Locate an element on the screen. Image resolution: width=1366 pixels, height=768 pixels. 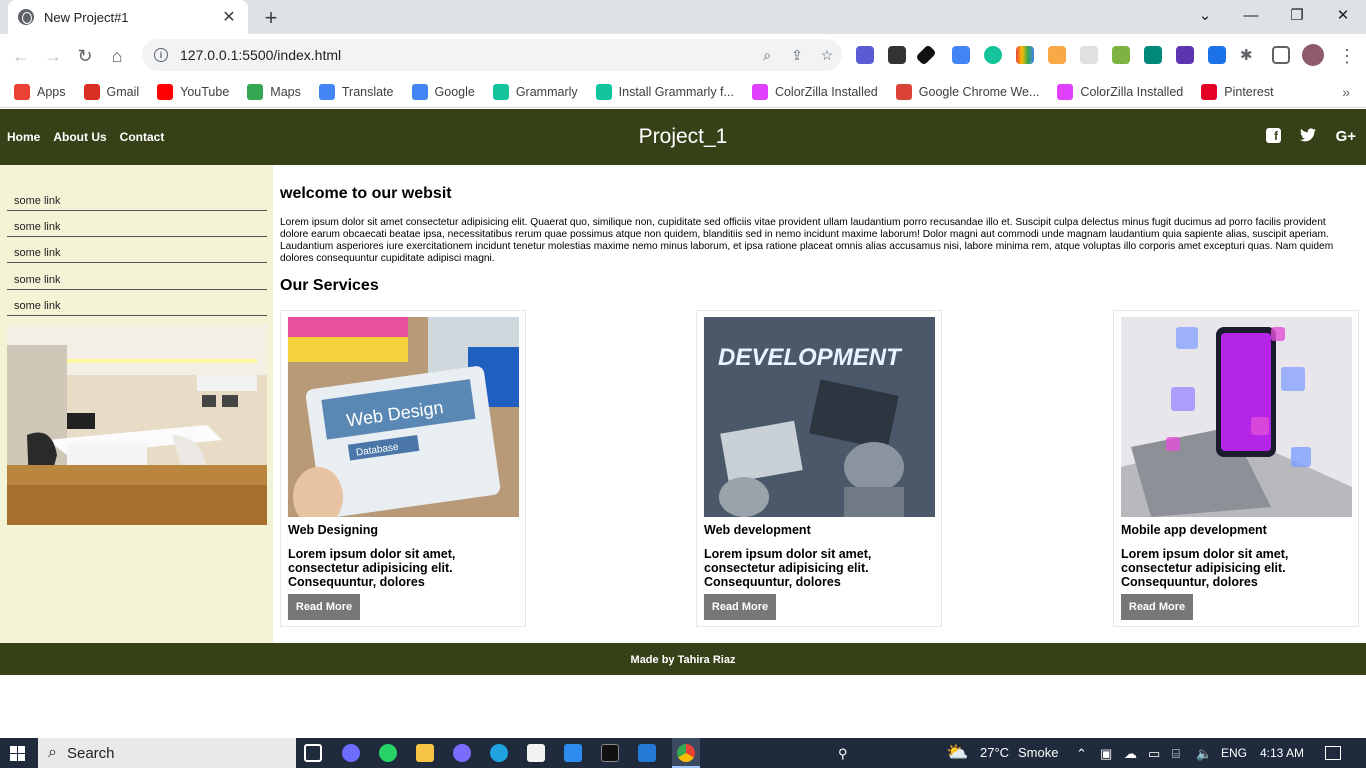
forward-button: → is located at coordinates (53, 56).